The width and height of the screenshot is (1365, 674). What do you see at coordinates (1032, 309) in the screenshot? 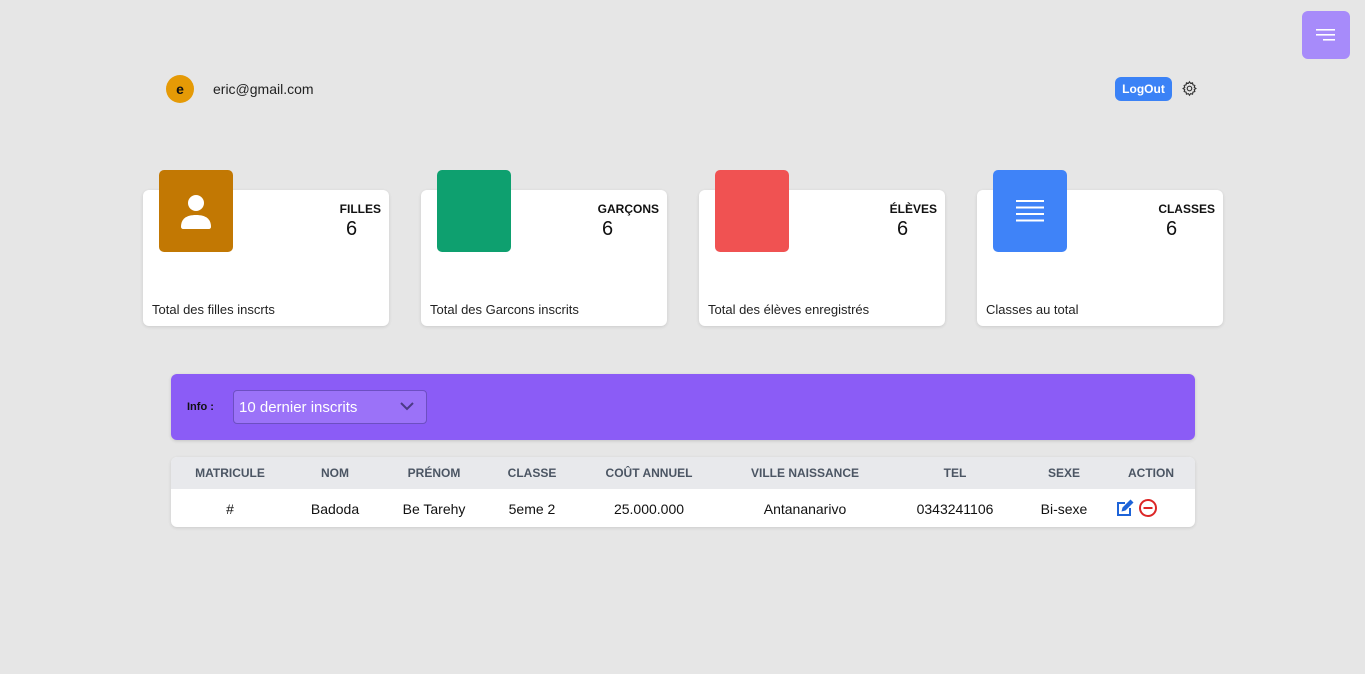
I see `stat-description: Classes au total` at bounding box center [1032, 309].